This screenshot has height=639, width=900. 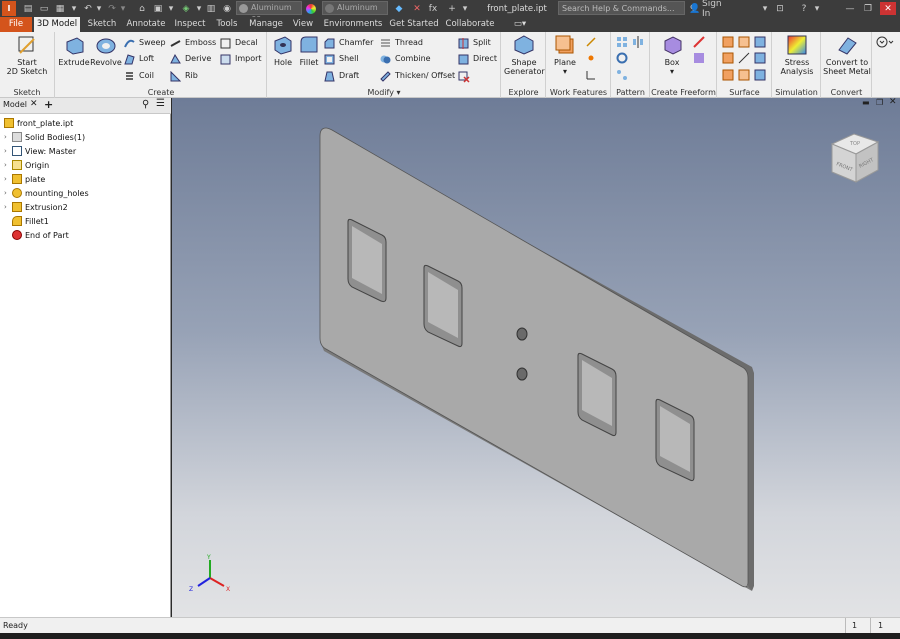 I want to click on save-icon: ▦, so click(x=60, y=8).